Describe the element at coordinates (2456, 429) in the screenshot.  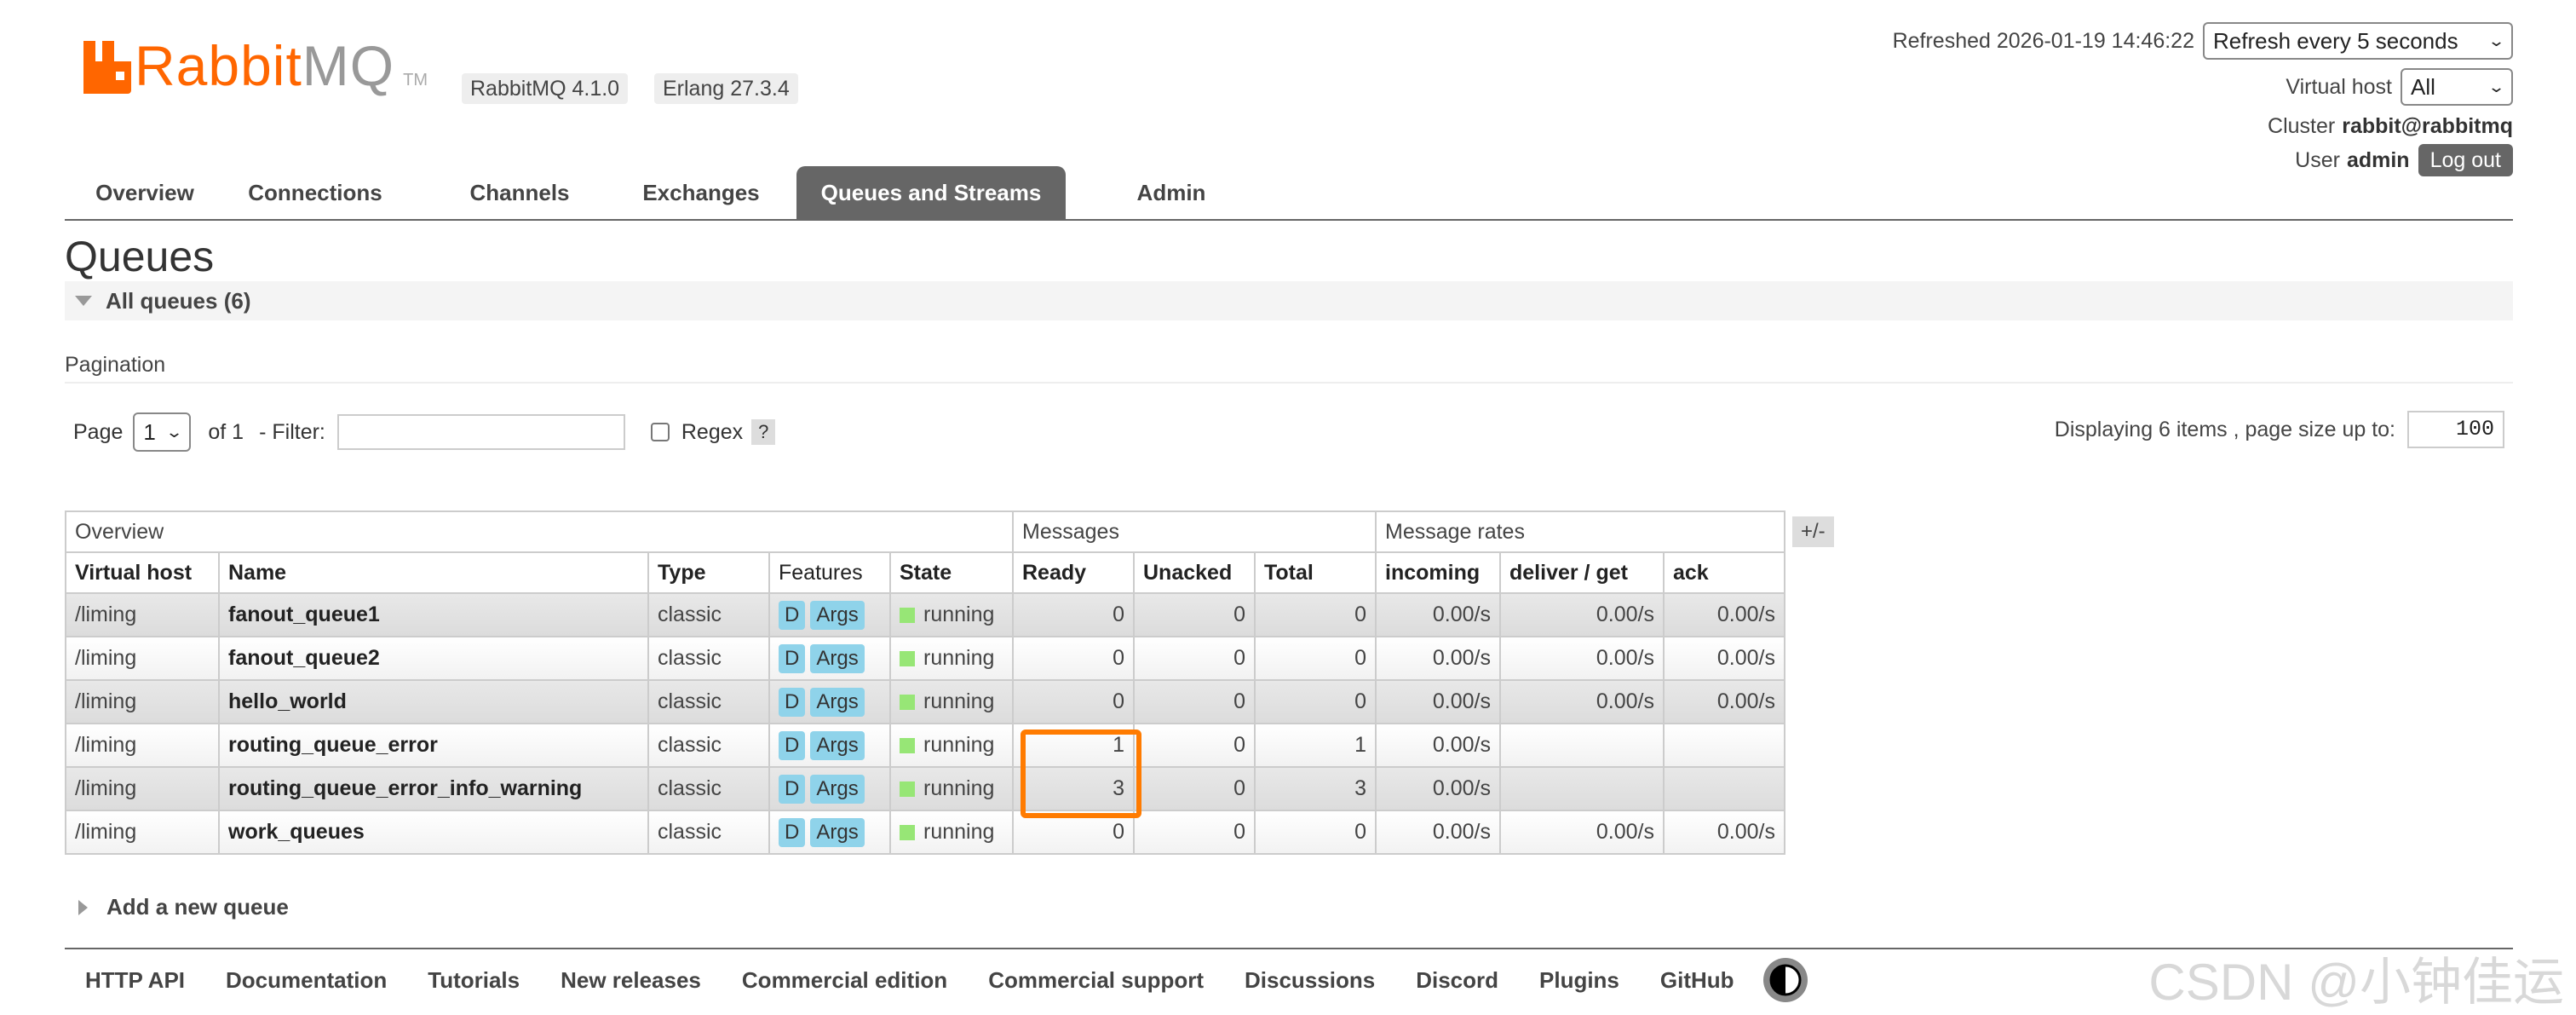
I see `page-size-input: 100` at that location.